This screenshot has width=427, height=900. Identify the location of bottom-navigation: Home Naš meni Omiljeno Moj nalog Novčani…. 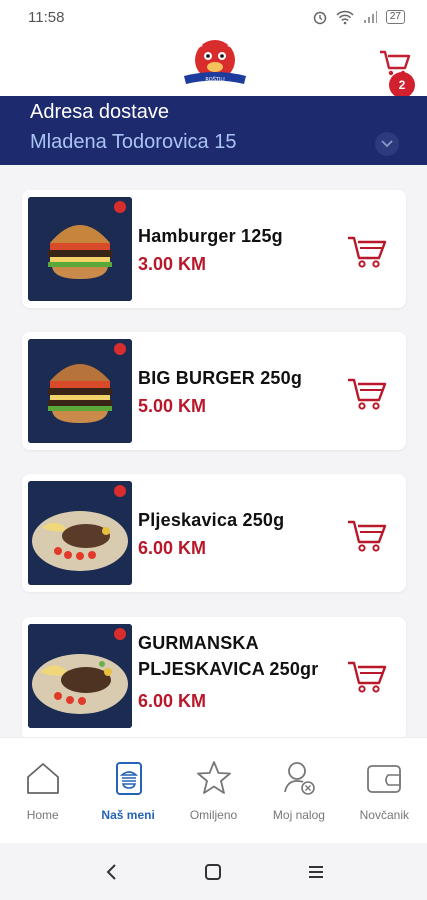
(213, 790).